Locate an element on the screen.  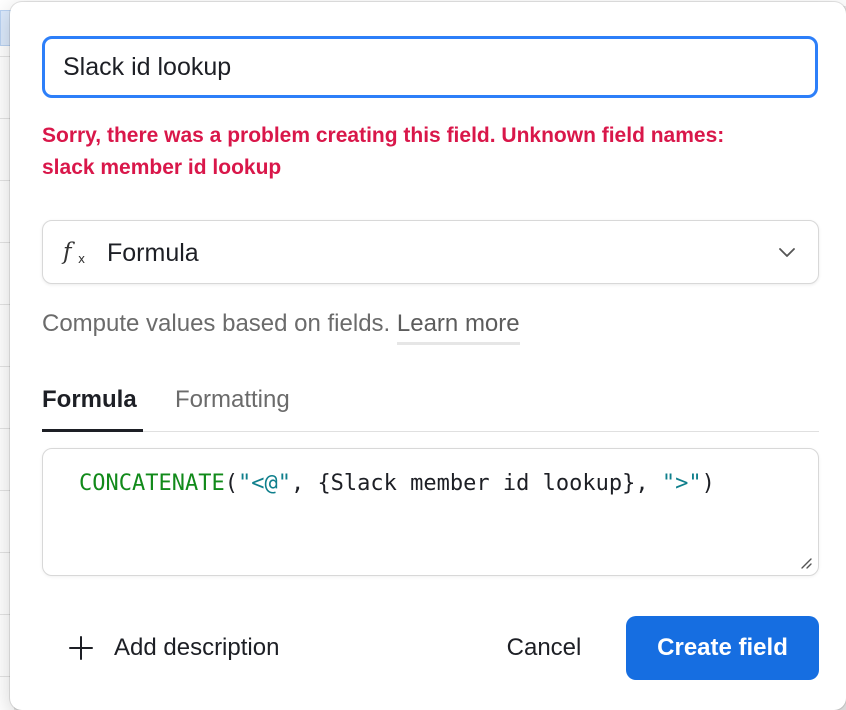
field-type-label: Formula is located at coordinates (153, 253).